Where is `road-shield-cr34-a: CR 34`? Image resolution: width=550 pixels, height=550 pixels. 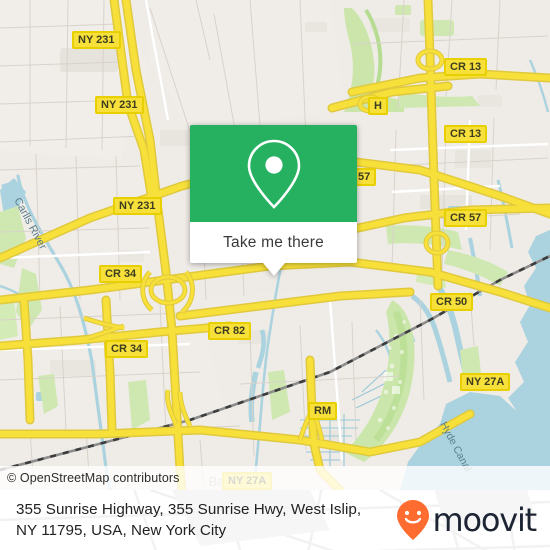
road-shield-cr34-a: CR 34 is located at coordinates (121, 274).